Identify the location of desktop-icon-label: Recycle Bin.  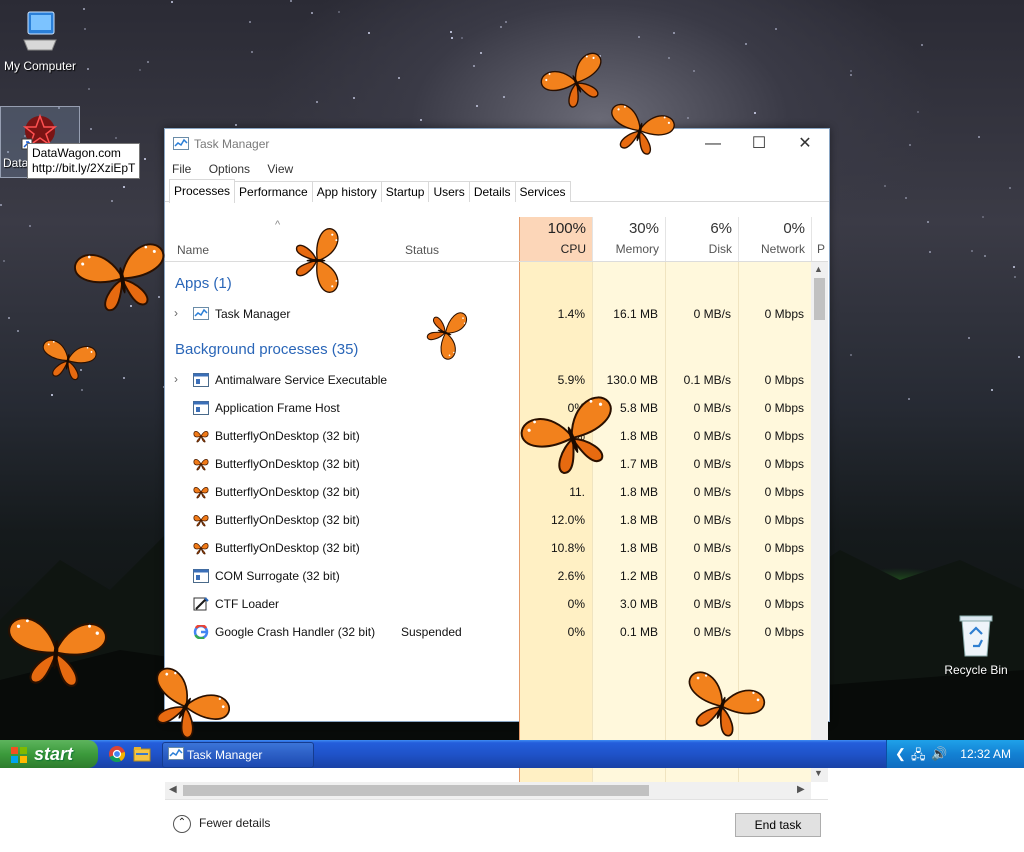
(976, 670).